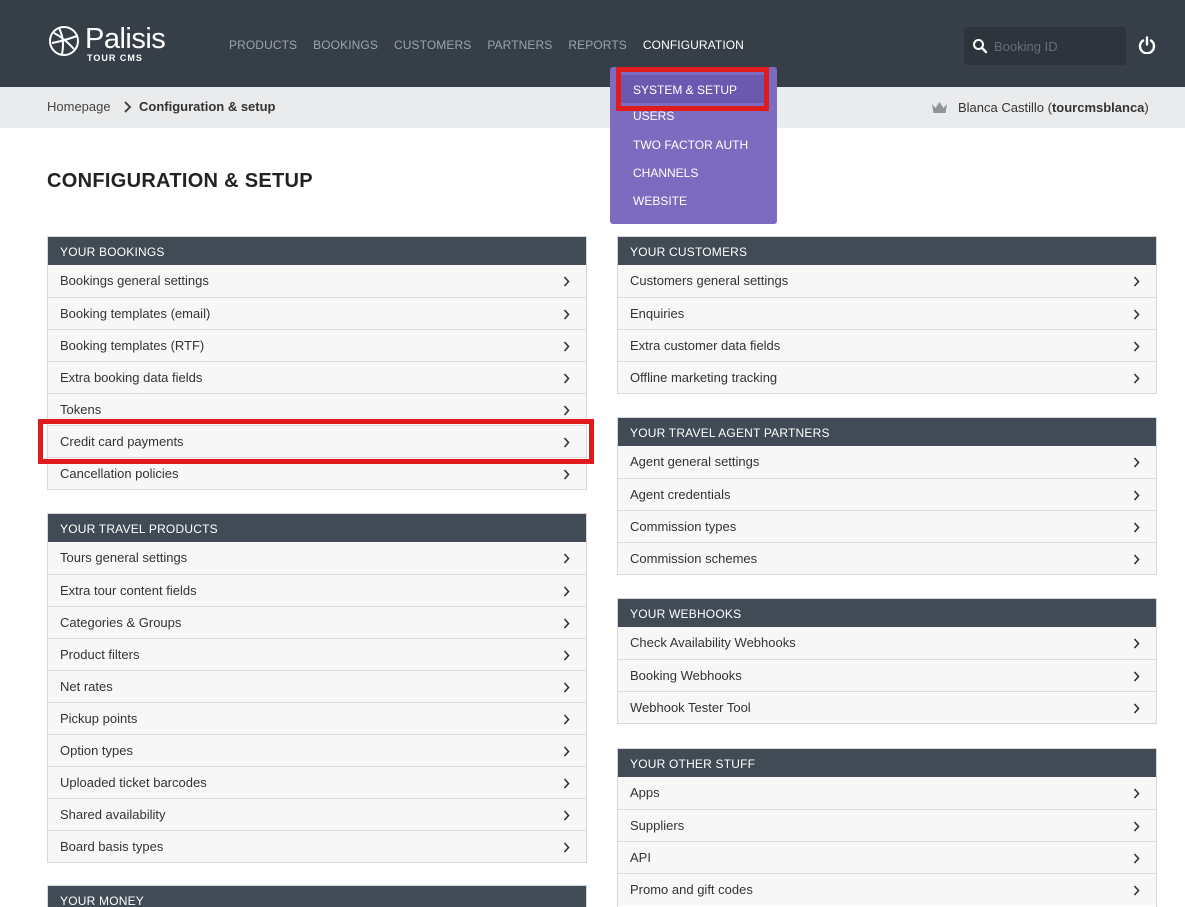  I want to click on settings-row-label: Tours general settings, so click(124, 557).